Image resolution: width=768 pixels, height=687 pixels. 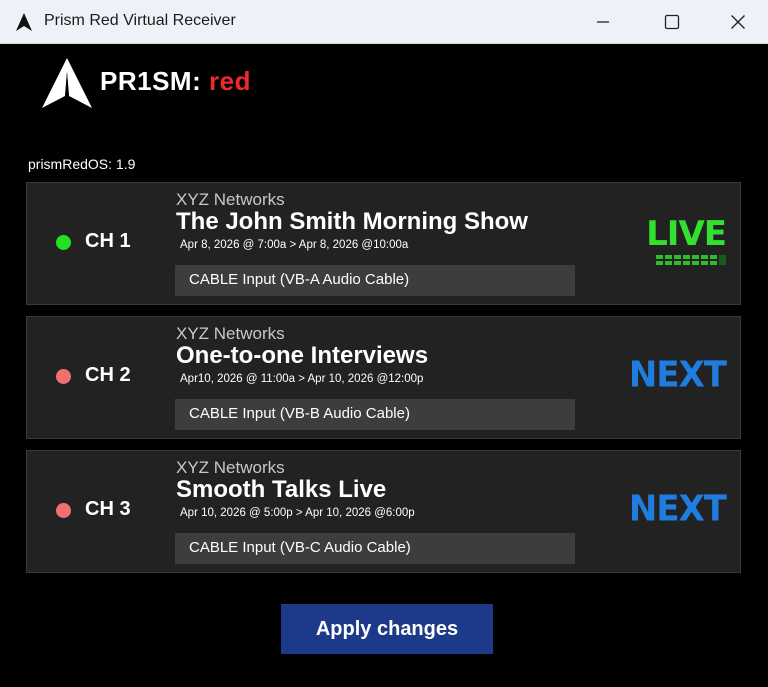 I want to click on os-version-label: prismRedOS: 1.9, so click(x=82, y=164).